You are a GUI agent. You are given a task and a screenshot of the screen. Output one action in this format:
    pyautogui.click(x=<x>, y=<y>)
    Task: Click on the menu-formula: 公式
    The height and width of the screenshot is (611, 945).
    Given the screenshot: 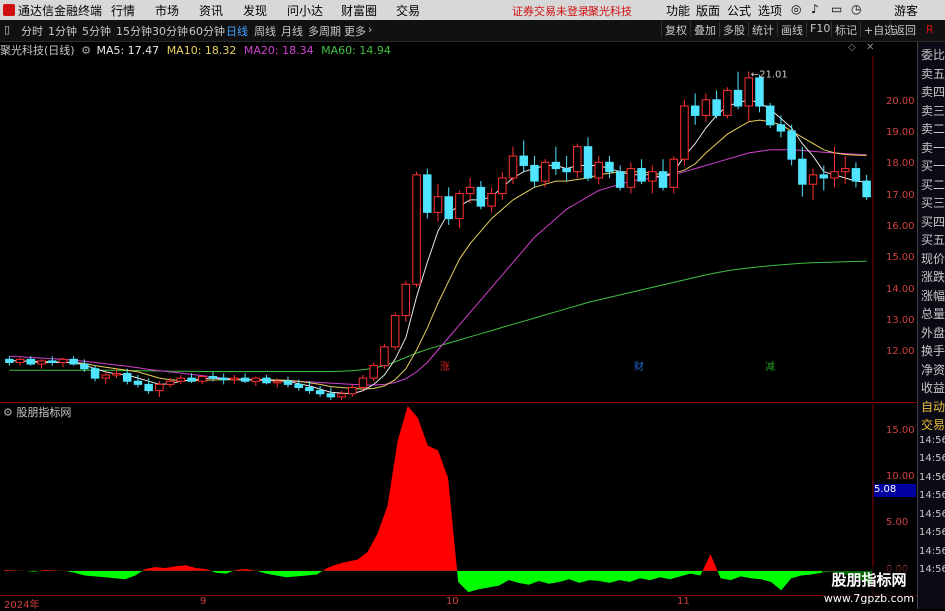 What is the action you would take?
    pyautogui.click(x=739, y=10)
    